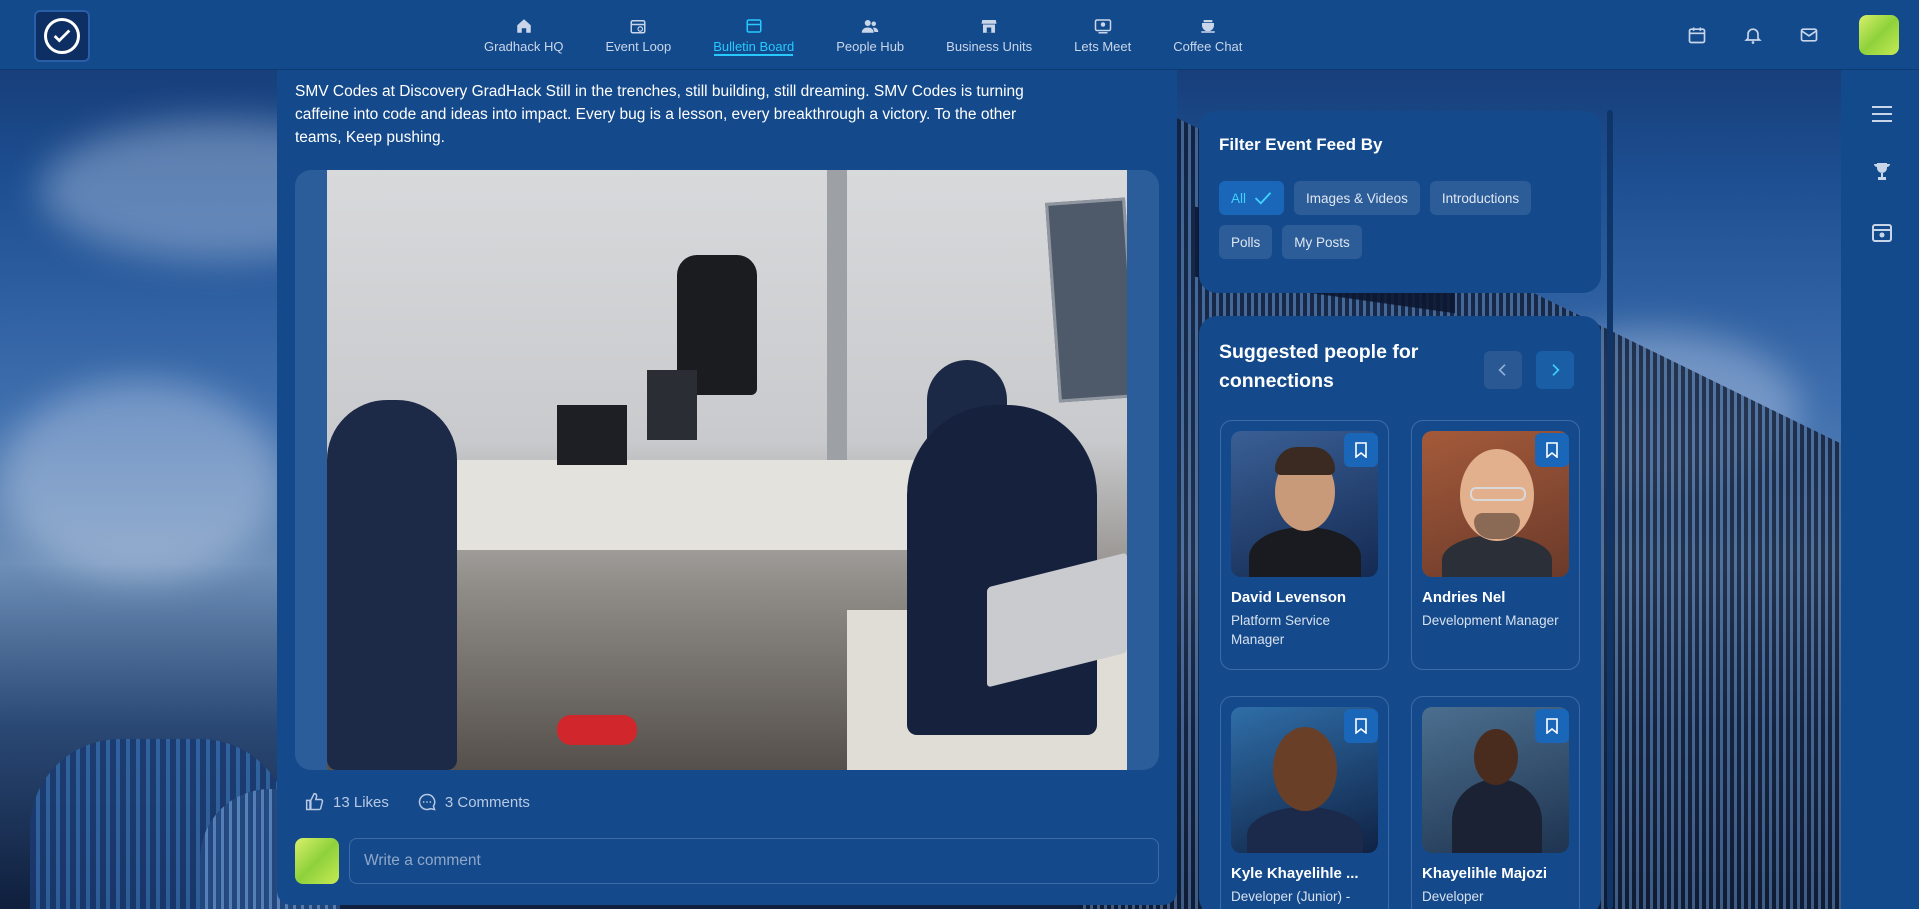 This screenshot has width=1919, height=909. What do you see at coordinates (1882, 114) in the screenshot?
I see `hamburger-menu-icon` at bounding box center [1882, 114].